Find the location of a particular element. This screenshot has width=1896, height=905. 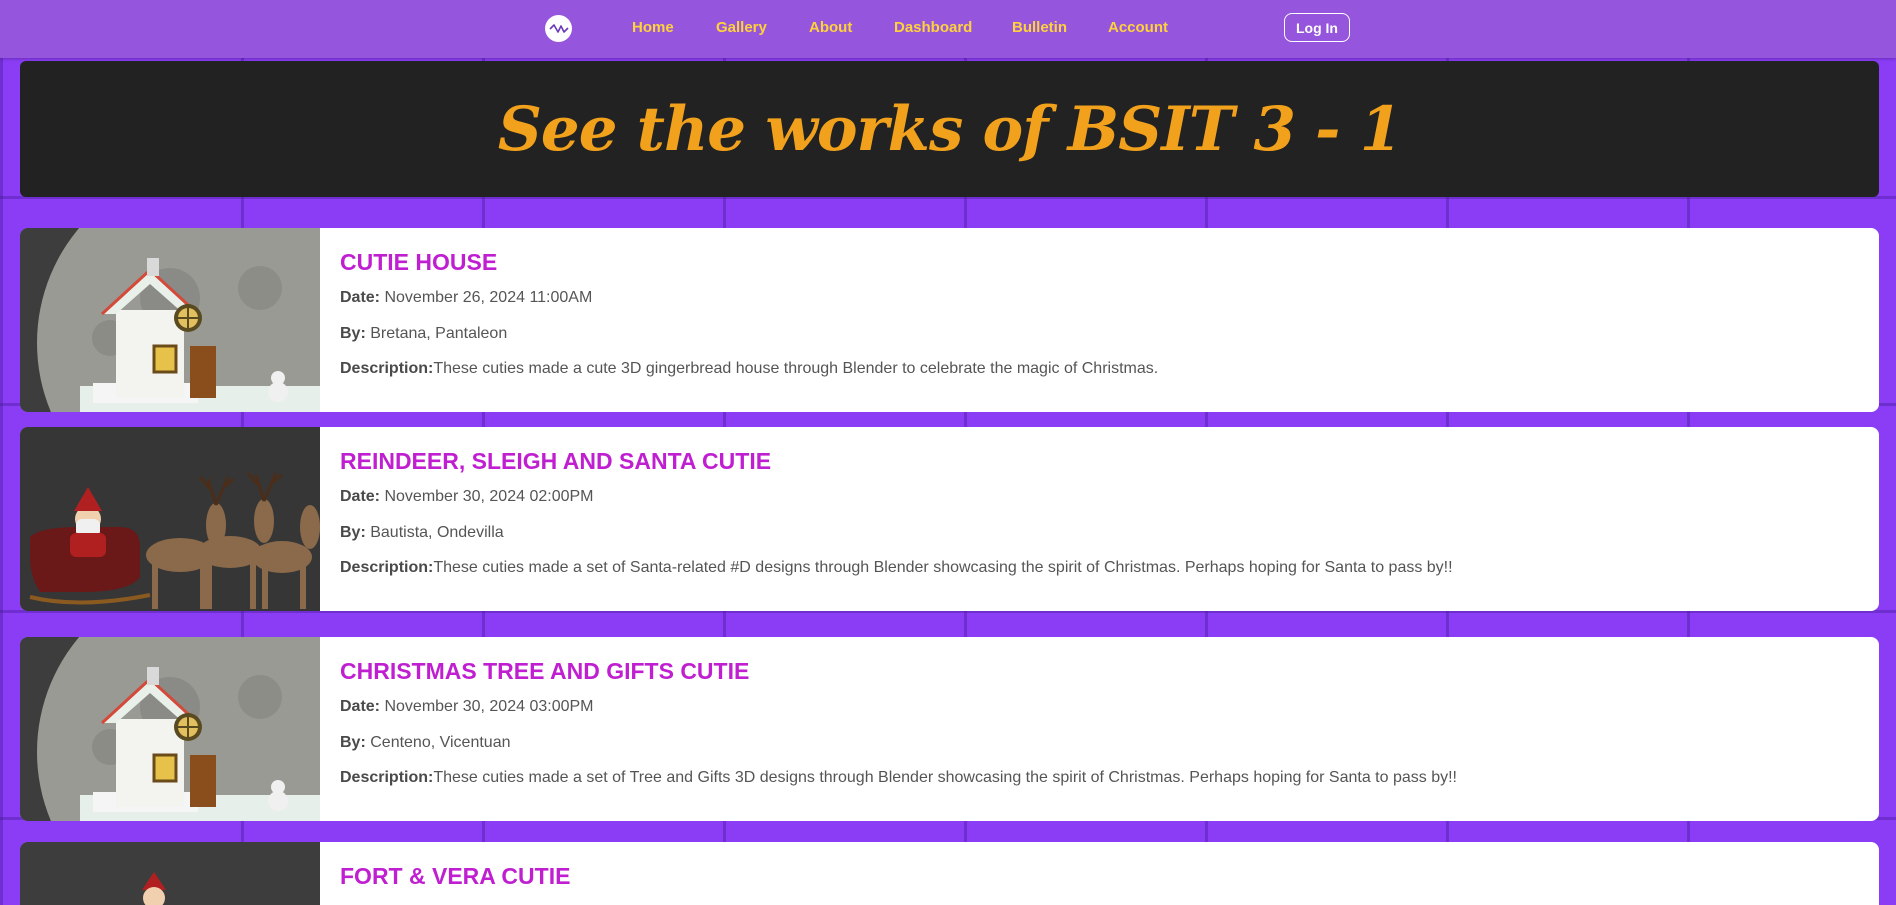

card-date: Date: November 30, 2024 03:00PM is located at coordinates (466, 707).